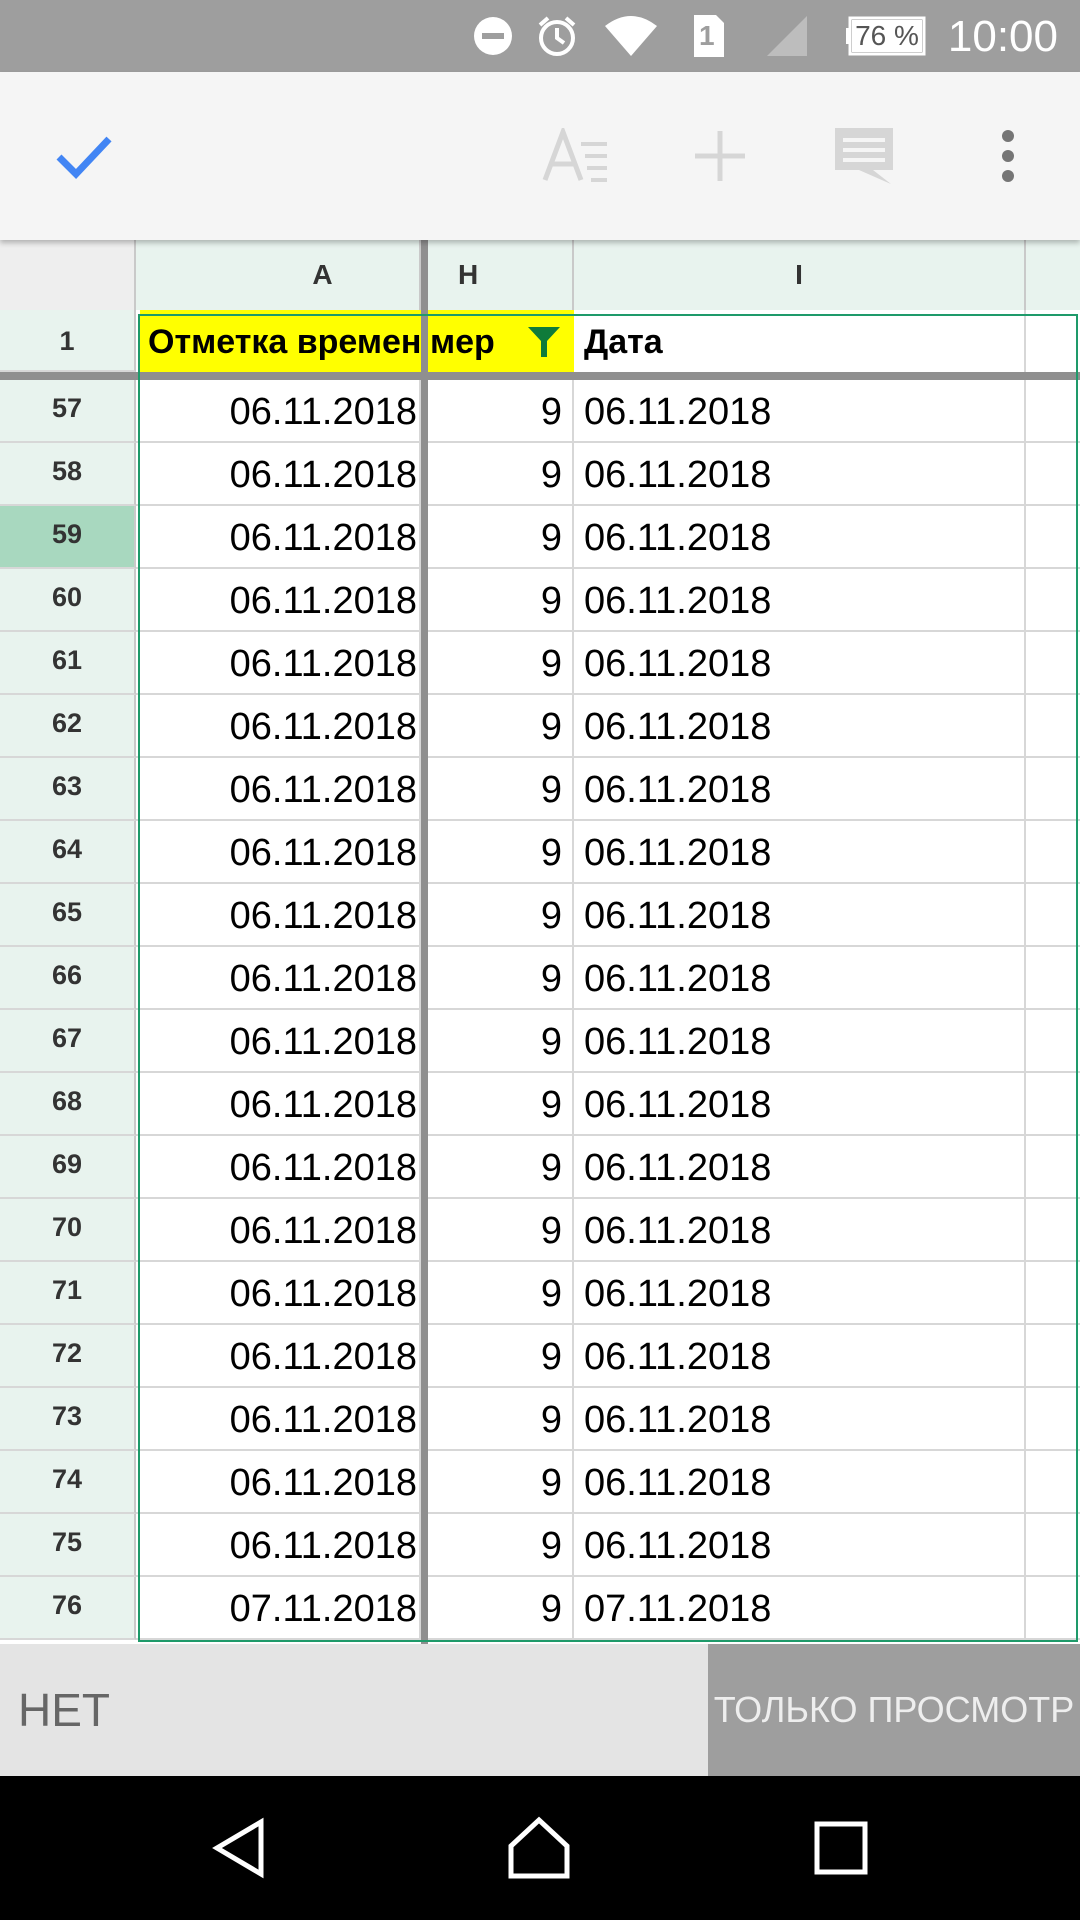 The height and width of the screenshot is (1920, 1080). Describe the element at coordinates (68, 663) in the screenshot. I see `row-number: 61` at that location.